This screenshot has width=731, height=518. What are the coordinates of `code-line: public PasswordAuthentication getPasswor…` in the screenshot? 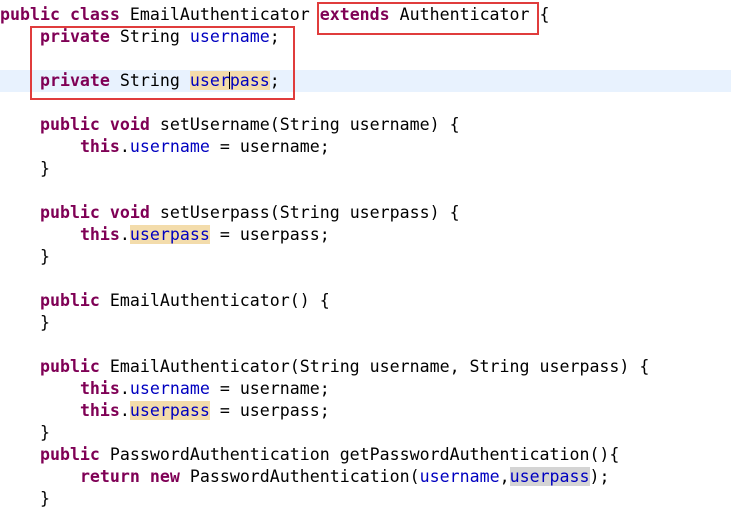 It's located at (365, 455).